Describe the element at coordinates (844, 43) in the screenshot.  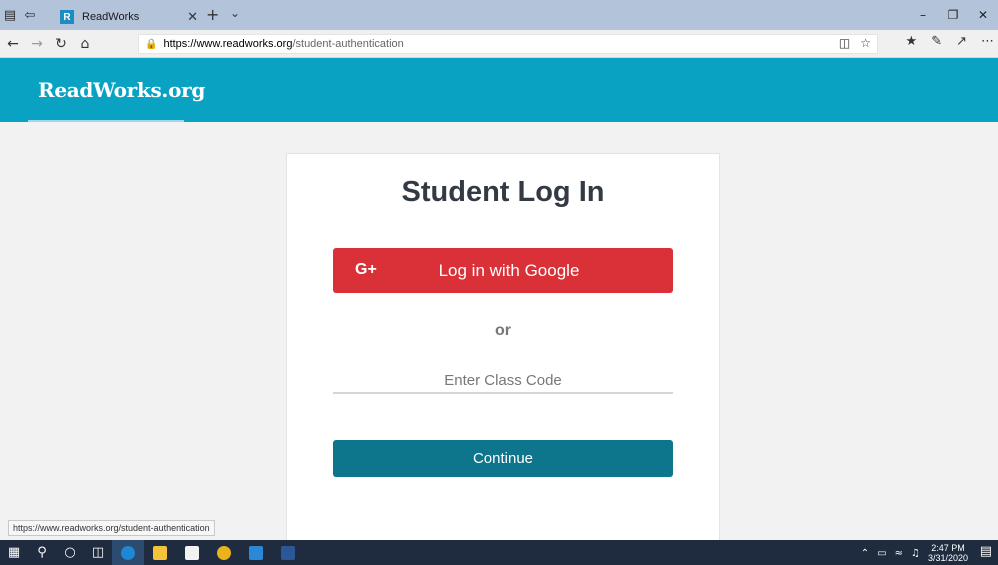
I see `reading-view-icon: ◫` at that location.